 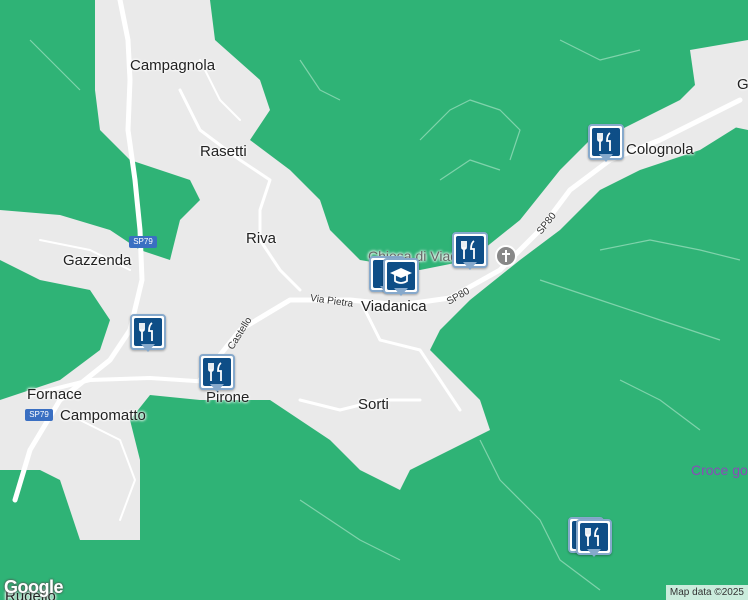 What do you see at coordinates (719, 470) in the screenshot?
I see `poi-label: Croce go` at bounding box center [719, 470].